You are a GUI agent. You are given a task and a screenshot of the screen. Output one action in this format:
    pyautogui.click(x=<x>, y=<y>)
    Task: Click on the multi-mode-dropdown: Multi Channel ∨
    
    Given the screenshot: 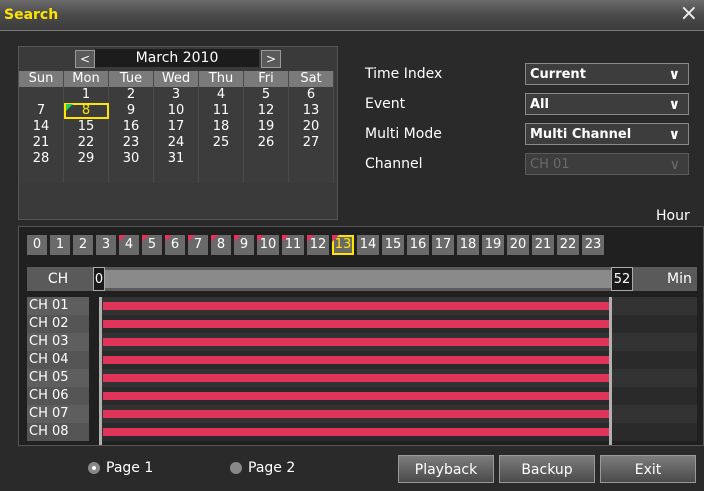 What is the action you would take?
    pyautogui.click(x=607, y=134)
    